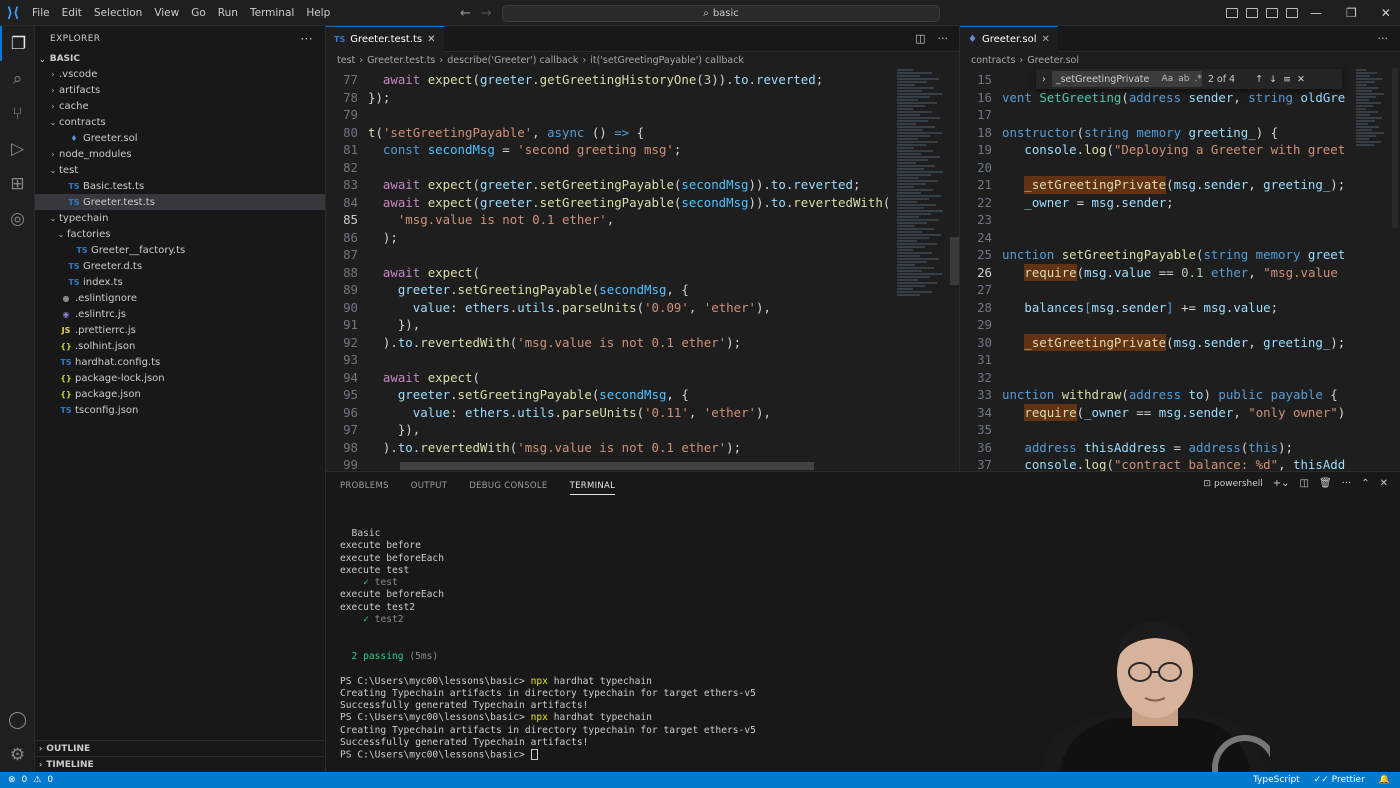 The height and width of the screenshot is (788, 1400). Describe the element at coordinates (1126, 79) in the screenshot. I see `find-input: _setGreetingPrivate Aa ab .*` at that location.